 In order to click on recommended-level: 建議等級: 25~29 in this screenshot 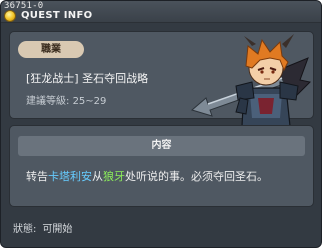, I will do `click(66, 99)`.